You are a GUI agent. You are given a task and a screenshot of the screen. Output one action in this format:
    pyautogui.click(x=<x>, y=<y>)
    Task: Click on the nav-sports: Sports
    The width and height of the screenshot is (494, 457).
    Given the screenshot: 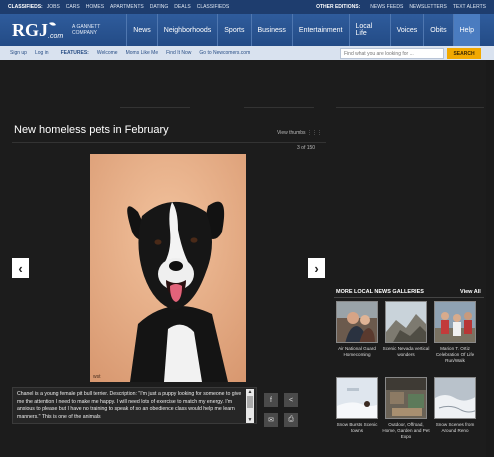 What is the action you would take?
    pyautogui.click(x=233, y=30)
    